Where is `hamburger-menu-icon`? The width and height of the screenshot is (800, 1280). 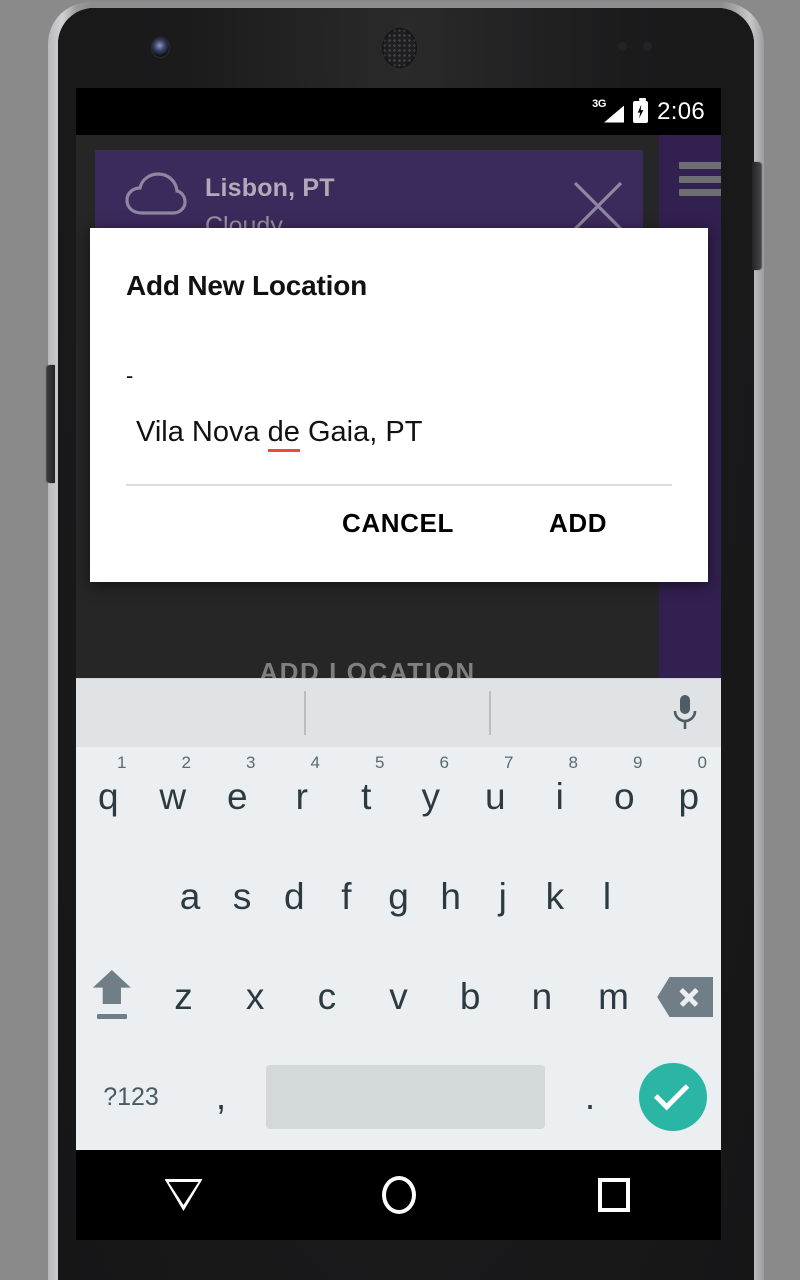 hamburger-menu-icon is located at coordinates (700, 179).